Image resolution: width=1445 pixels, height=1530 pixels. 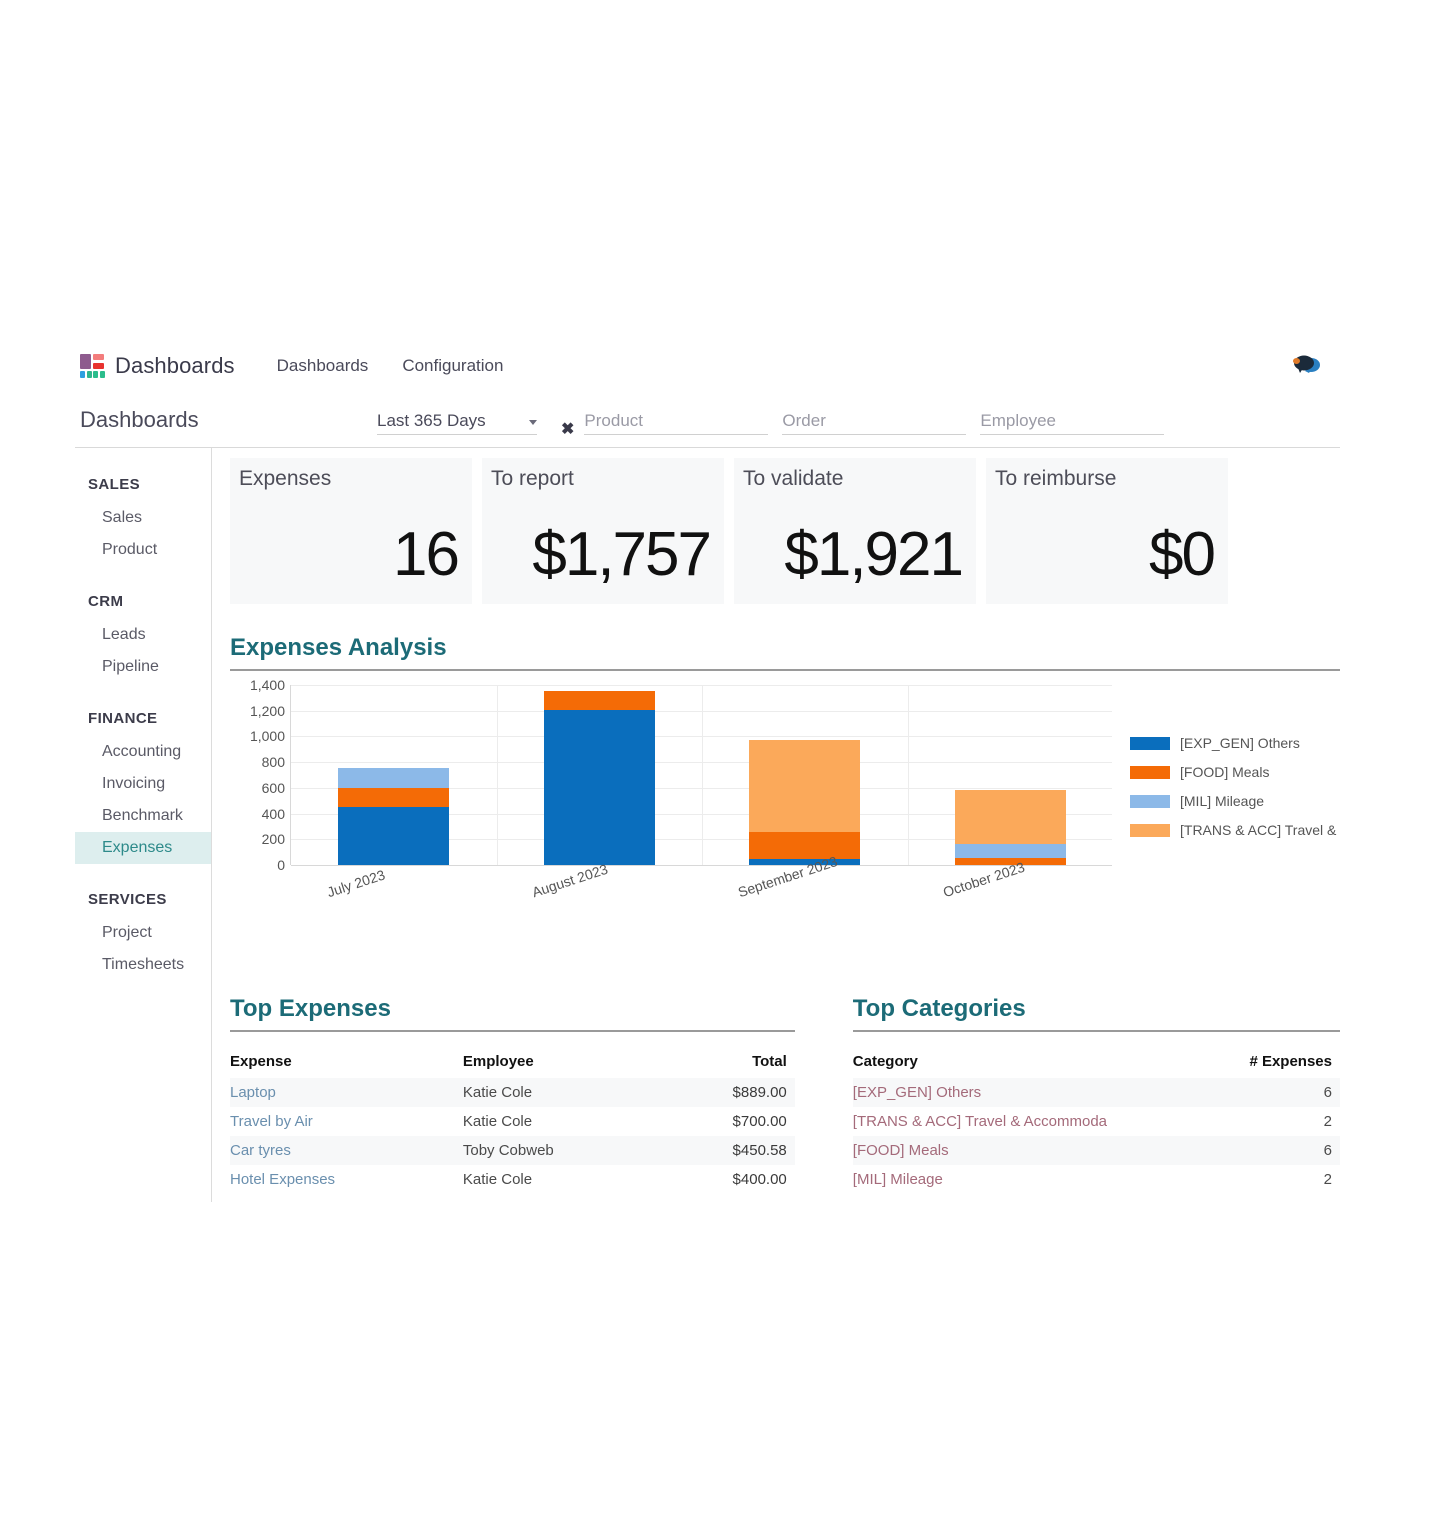 I want to click on table-row: [EXP_GEN] Others 6, so click(x=1096, y=1092).